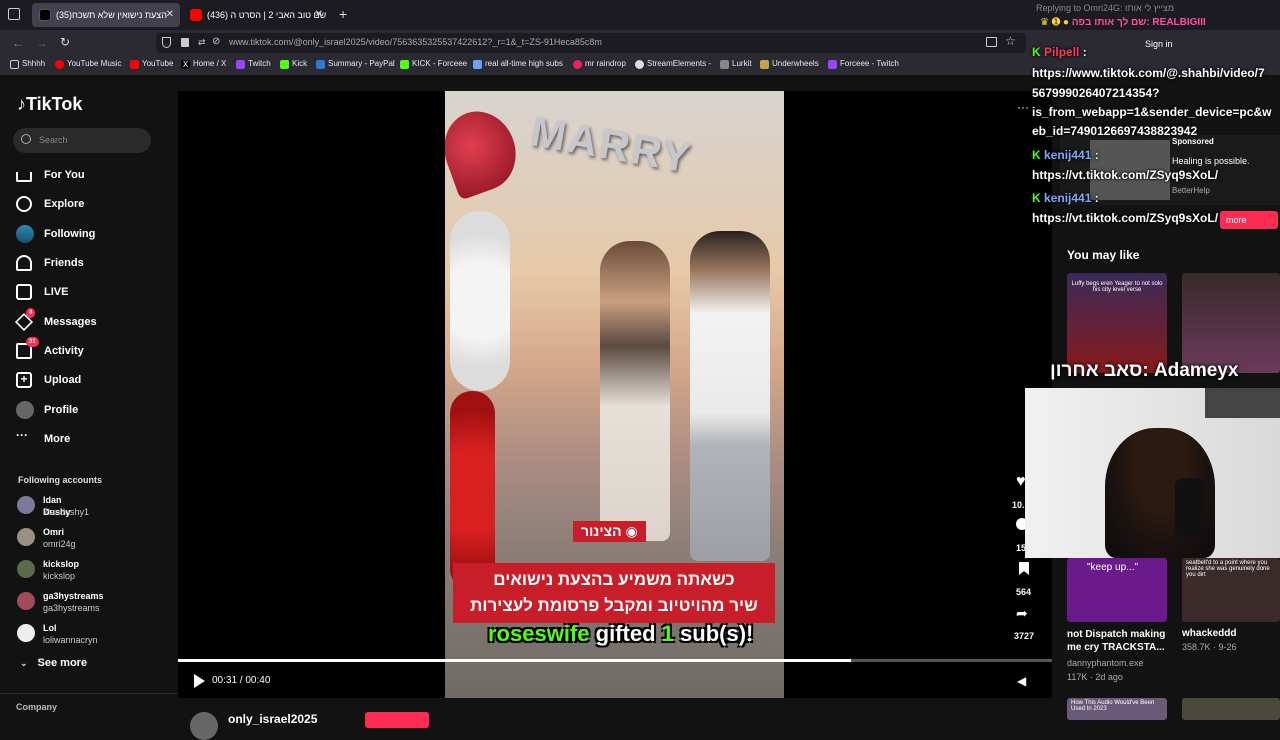  I want to click on volume-icon: ◀, so click(1021, 681).